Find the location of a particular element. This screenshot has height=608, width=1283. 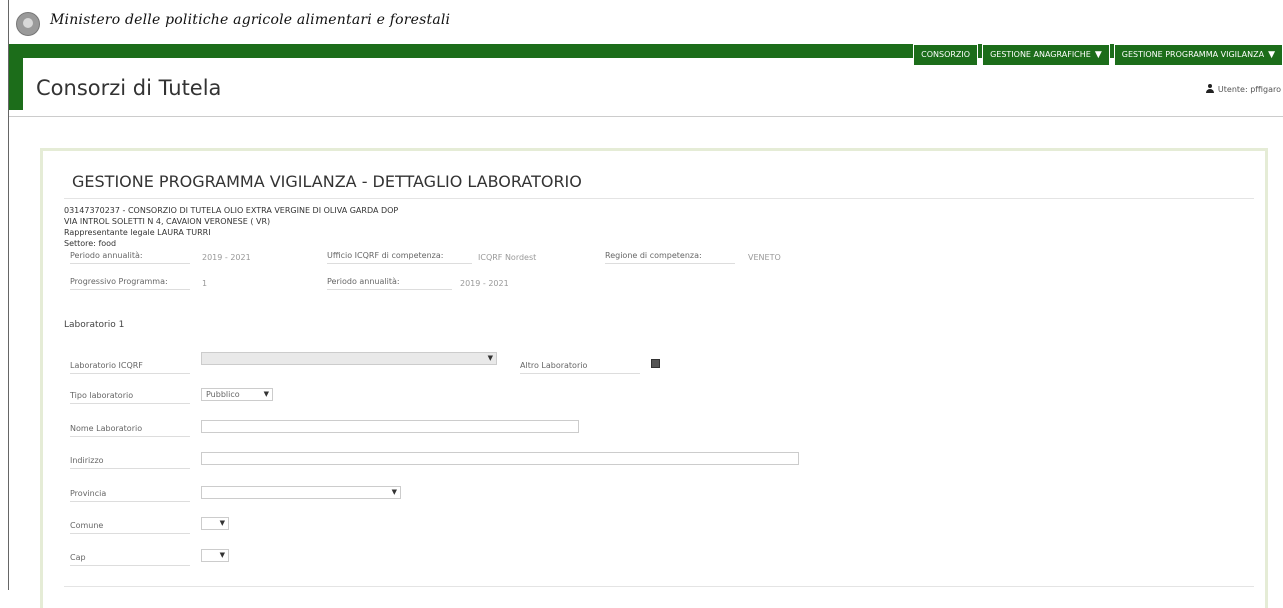

regione-label: Regione di competenza: is located at coordinates (670, 257).